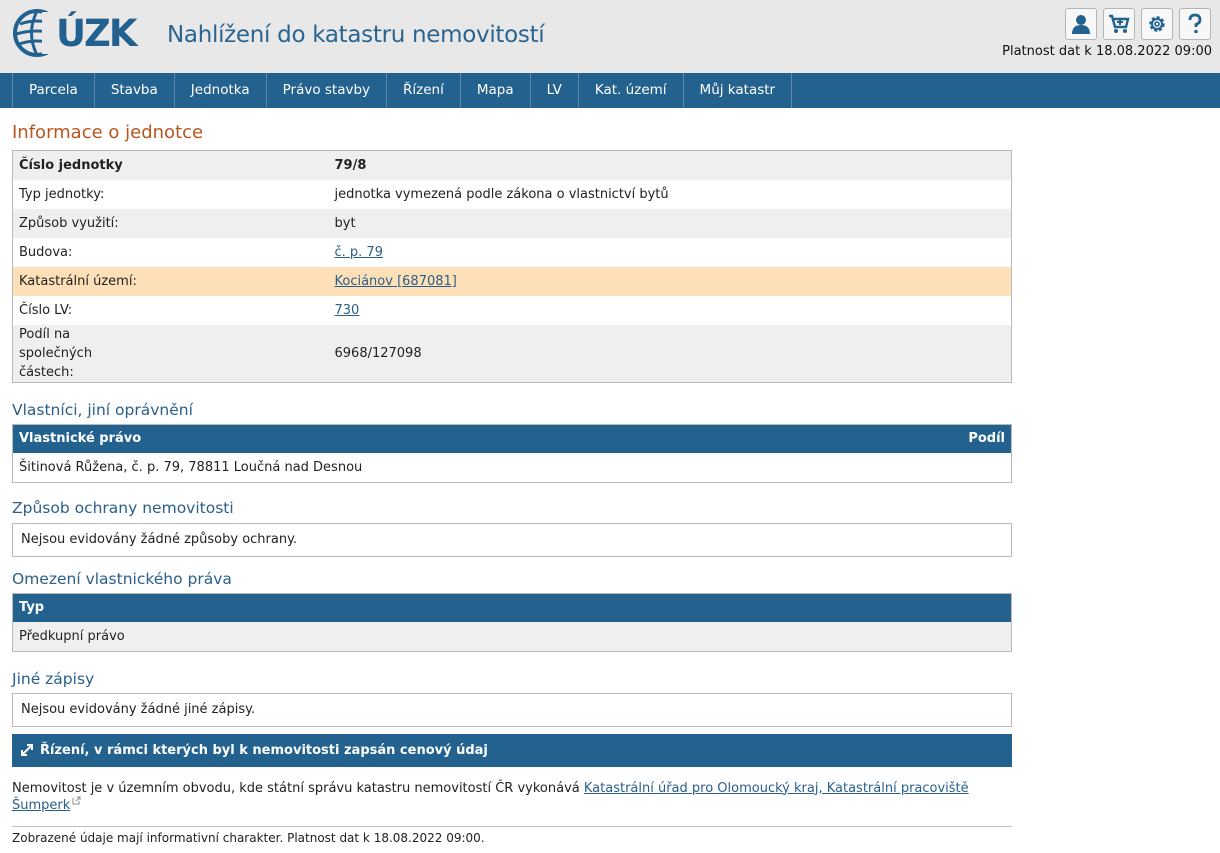 The height and width of the screenshot is (853, 1220). I want to click on info-value: byt, so click(670, 223).